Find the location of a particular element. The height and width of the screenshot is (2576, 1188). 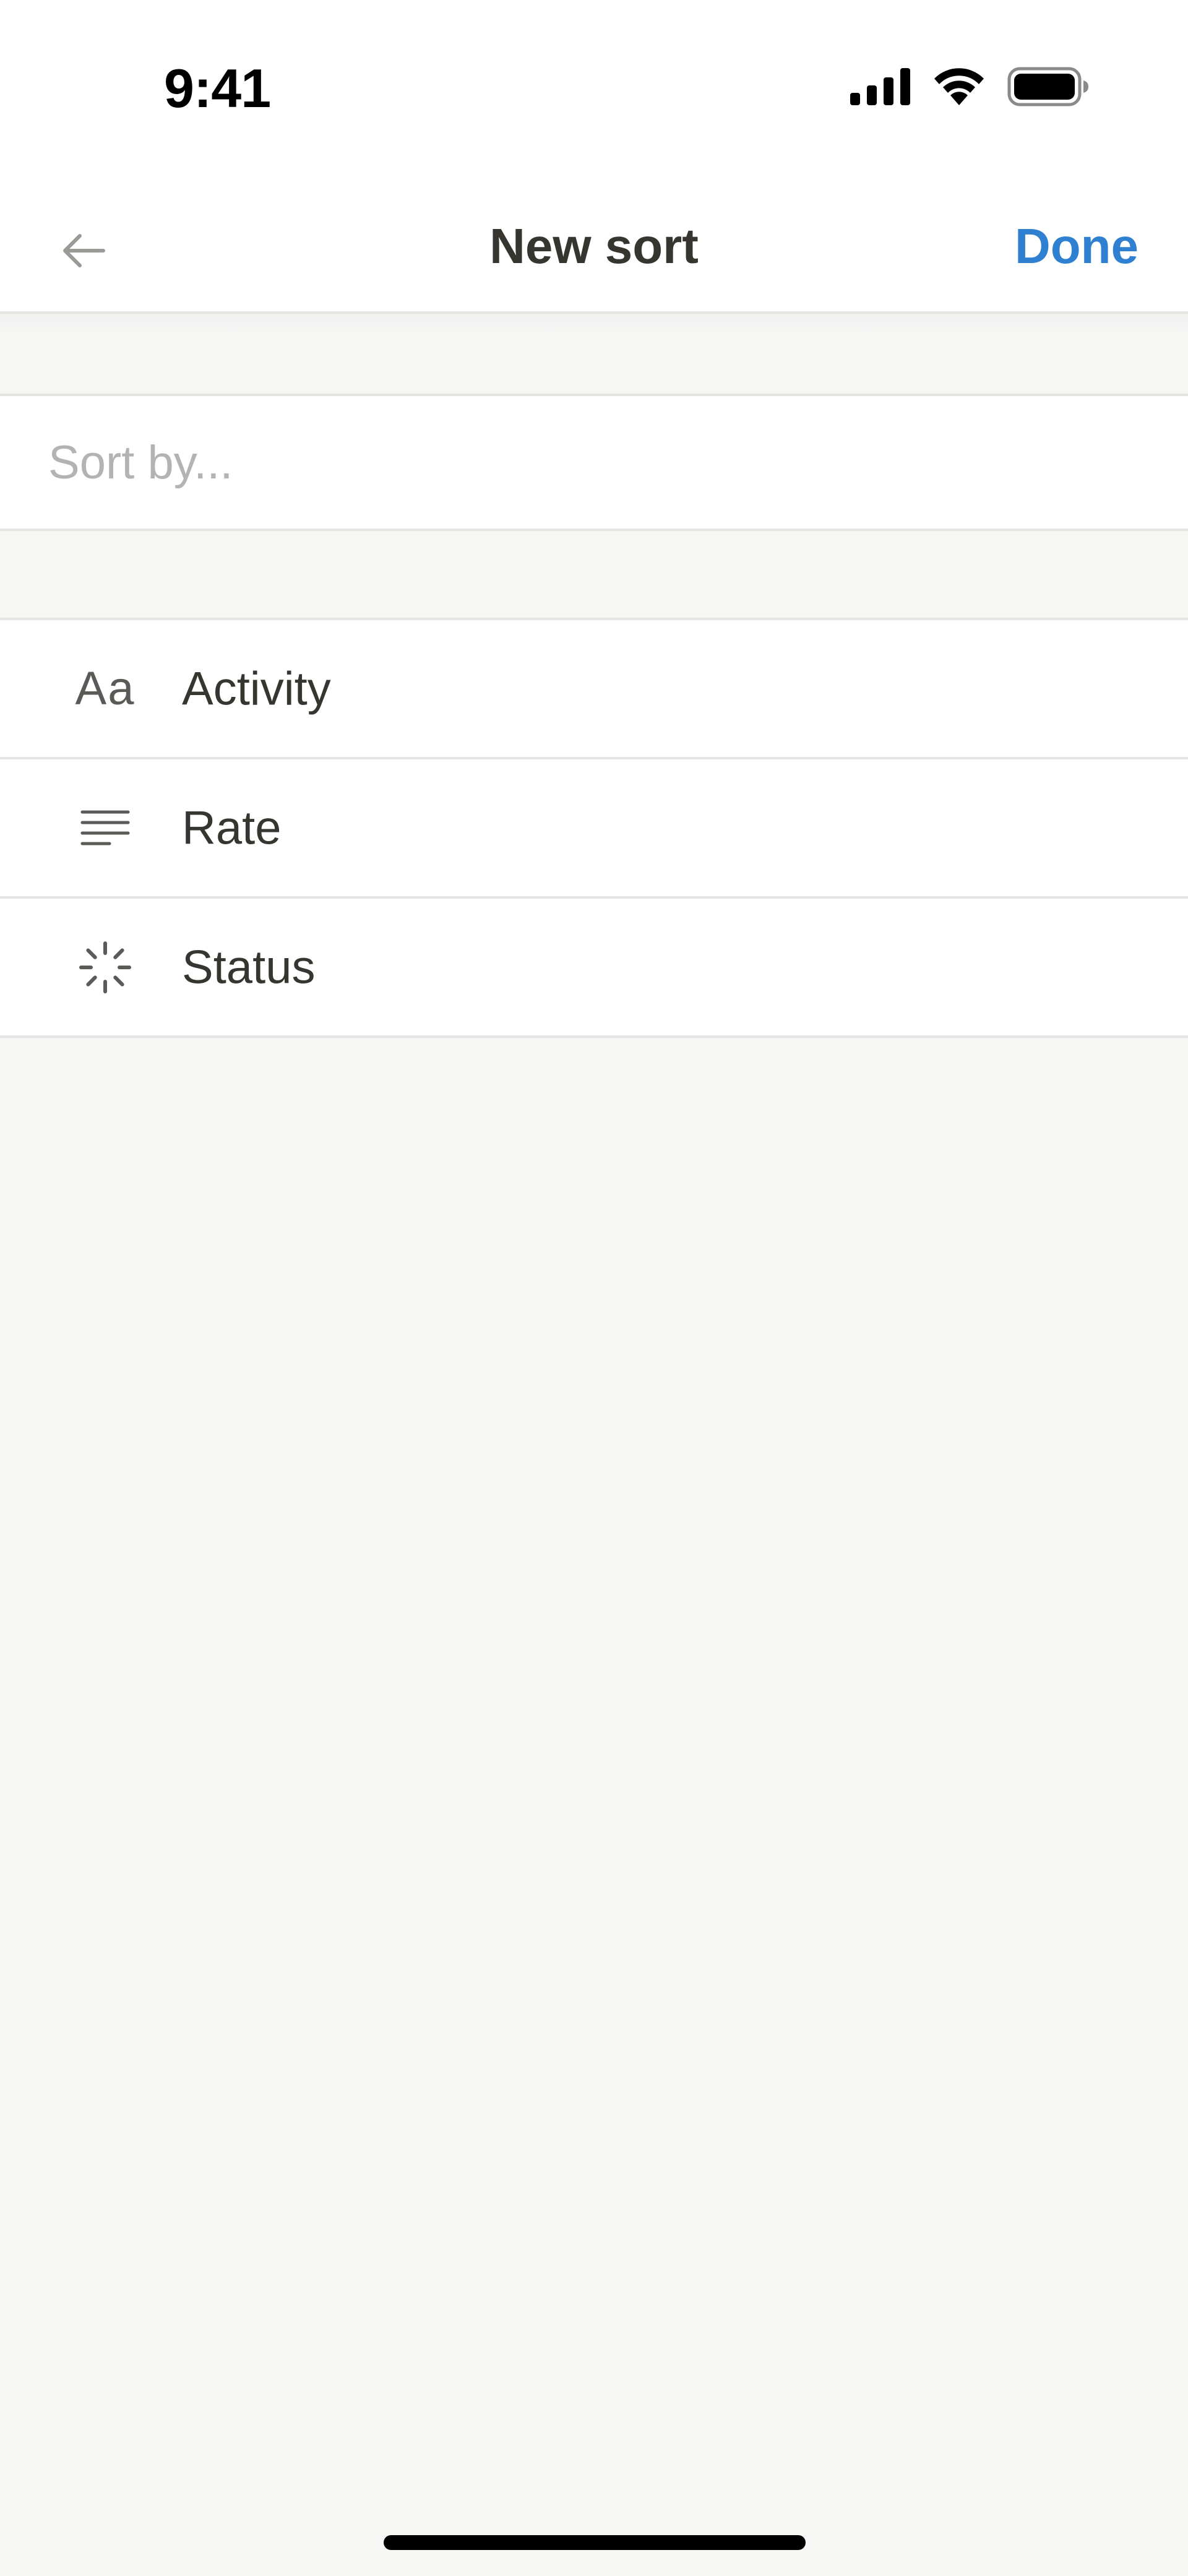

nav-shadow is located at coordinates (594, 323).